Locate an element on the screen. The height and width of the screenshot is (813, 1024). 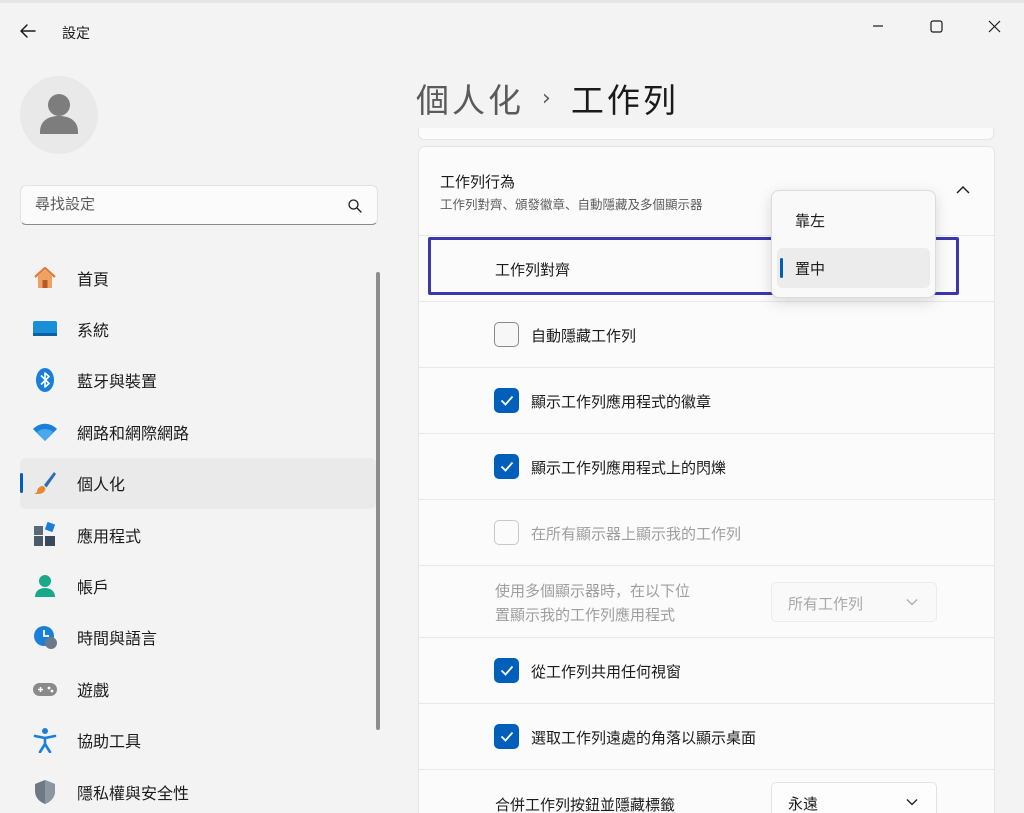
share-window-checkbox is located at coordinates (506, 670).